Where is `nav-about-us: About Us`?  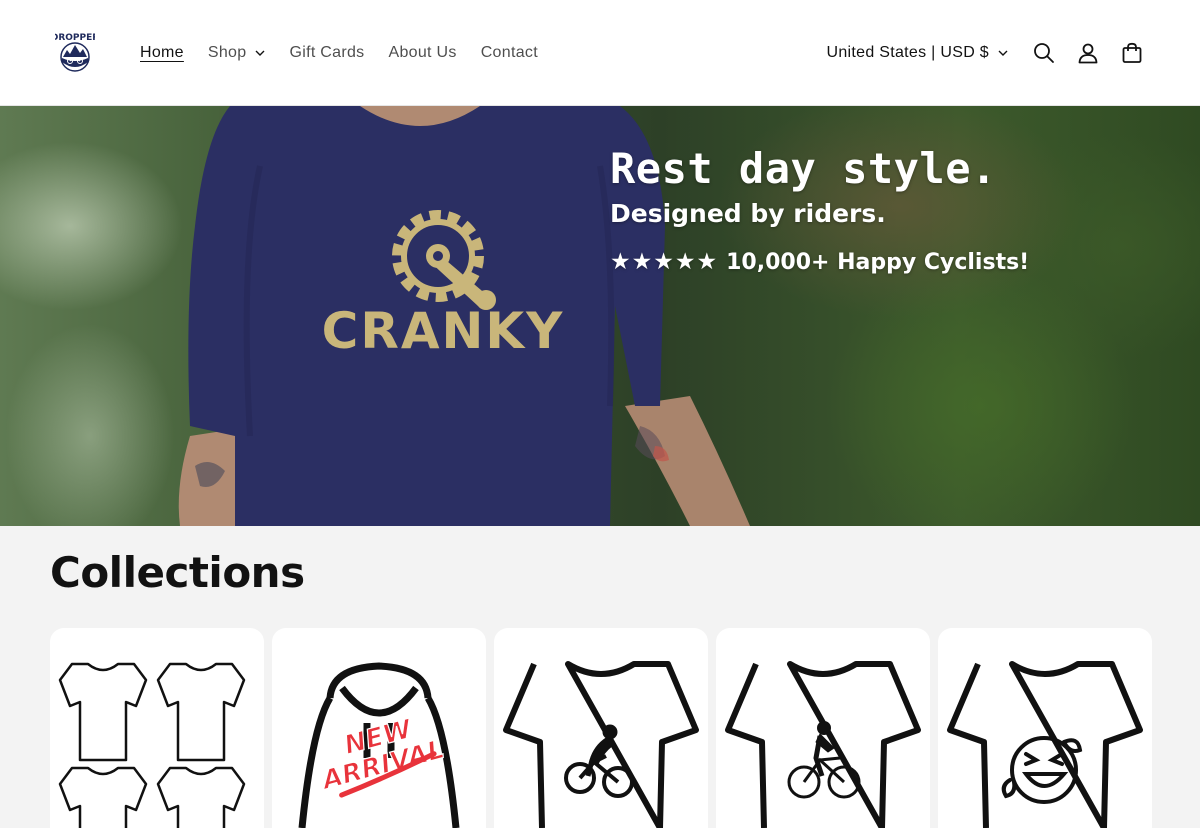
nav-about-us: About Us is located at coordinates (422, 53).